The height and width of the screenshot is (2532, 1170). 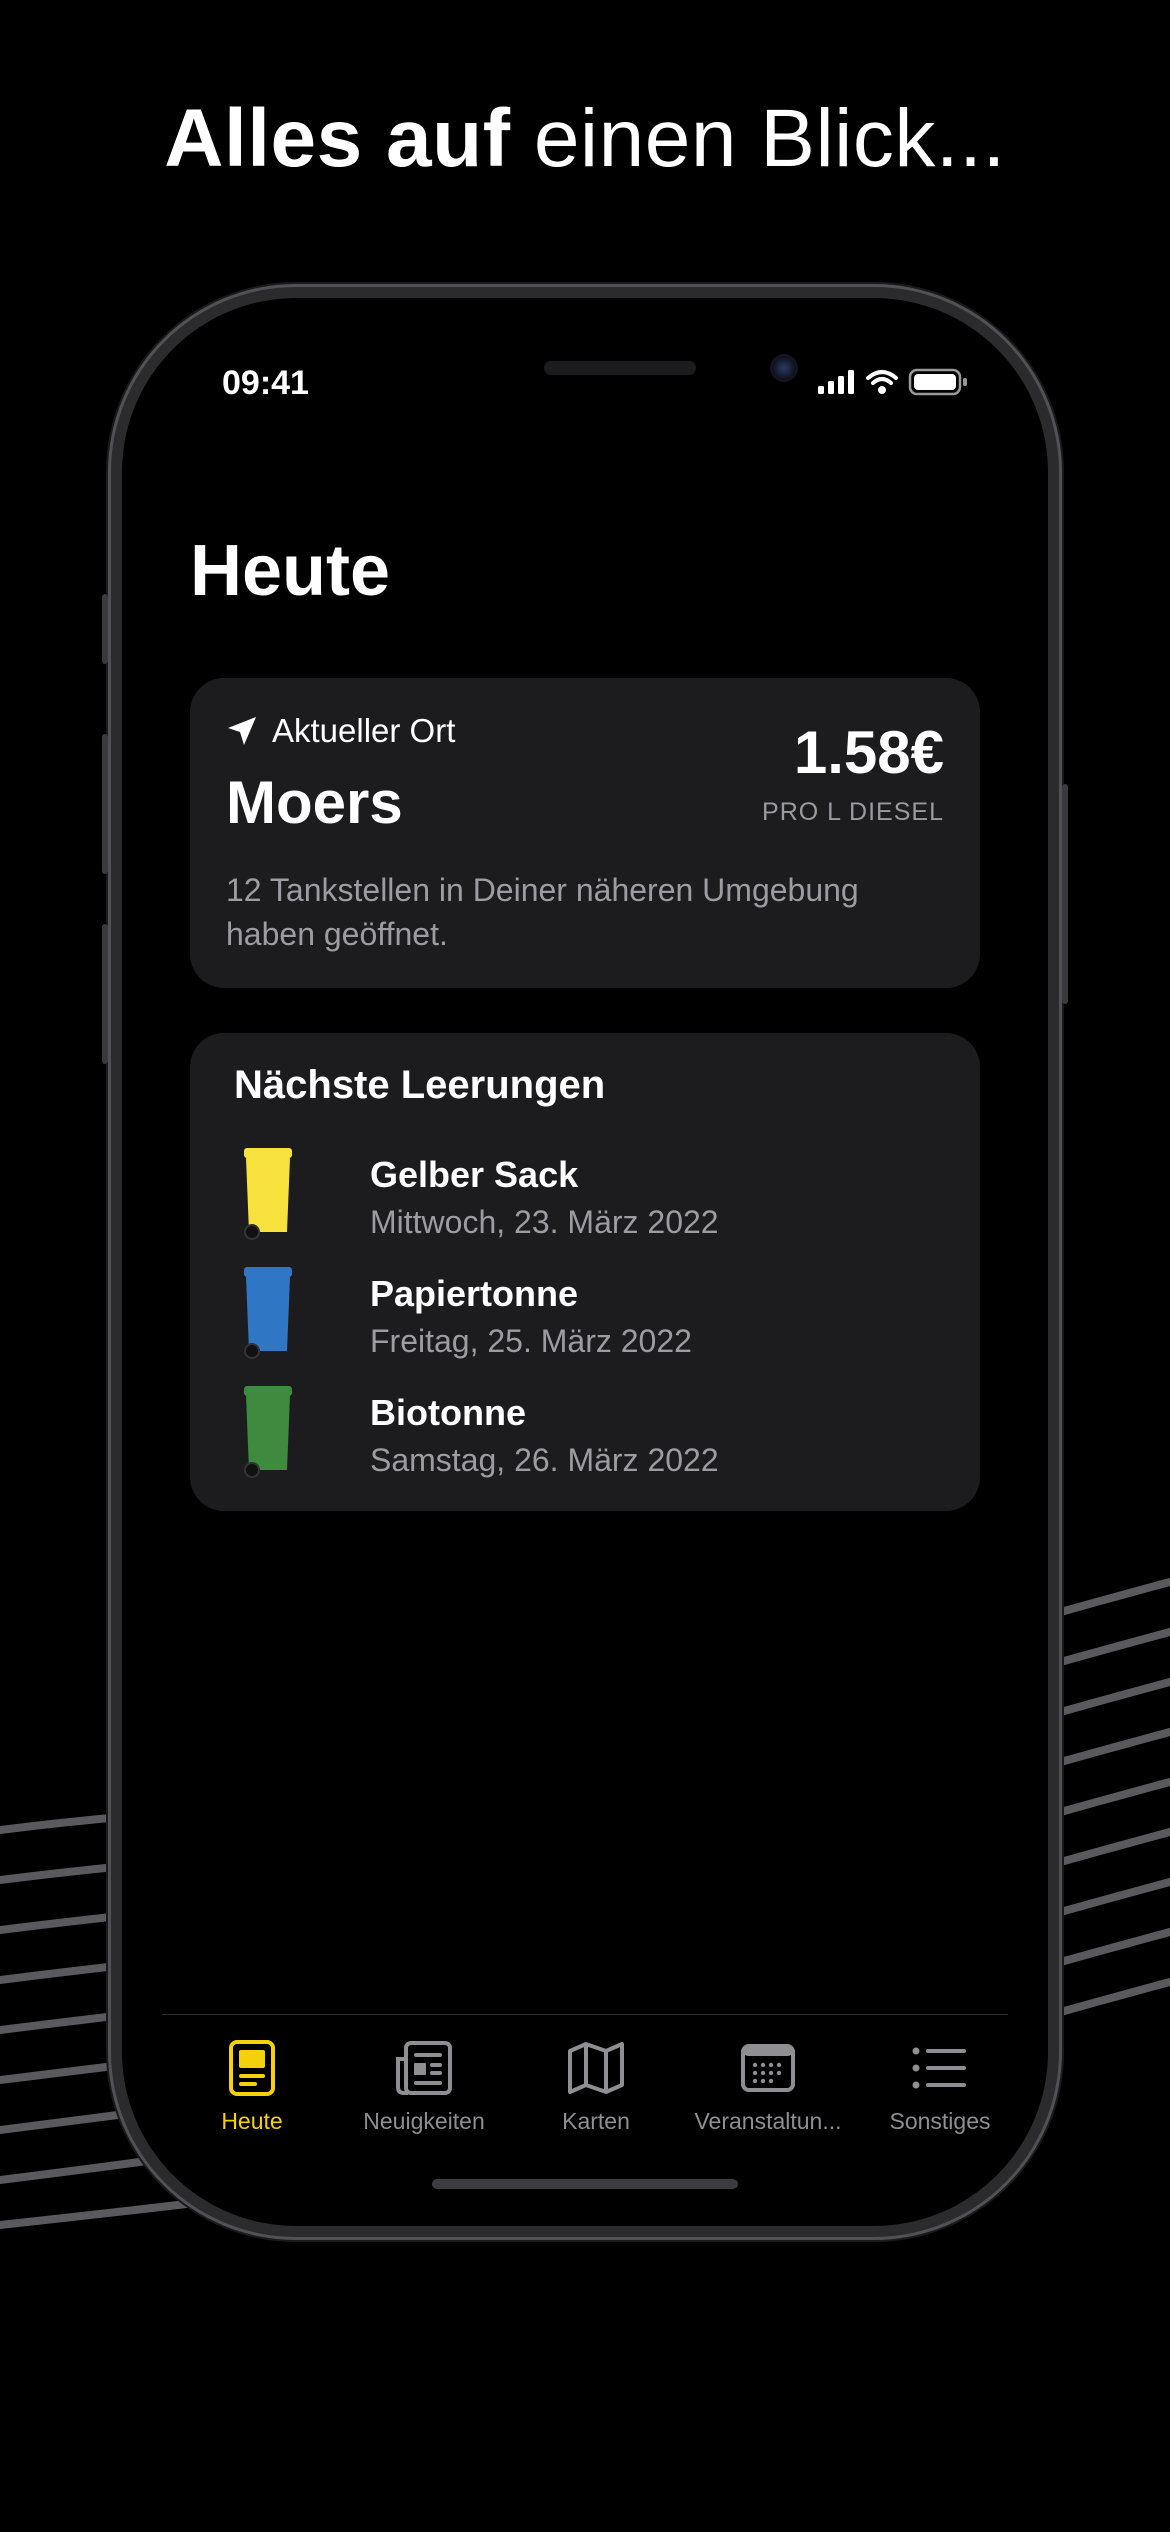 I want to click on signal-icon, so click(x=836, y=382).